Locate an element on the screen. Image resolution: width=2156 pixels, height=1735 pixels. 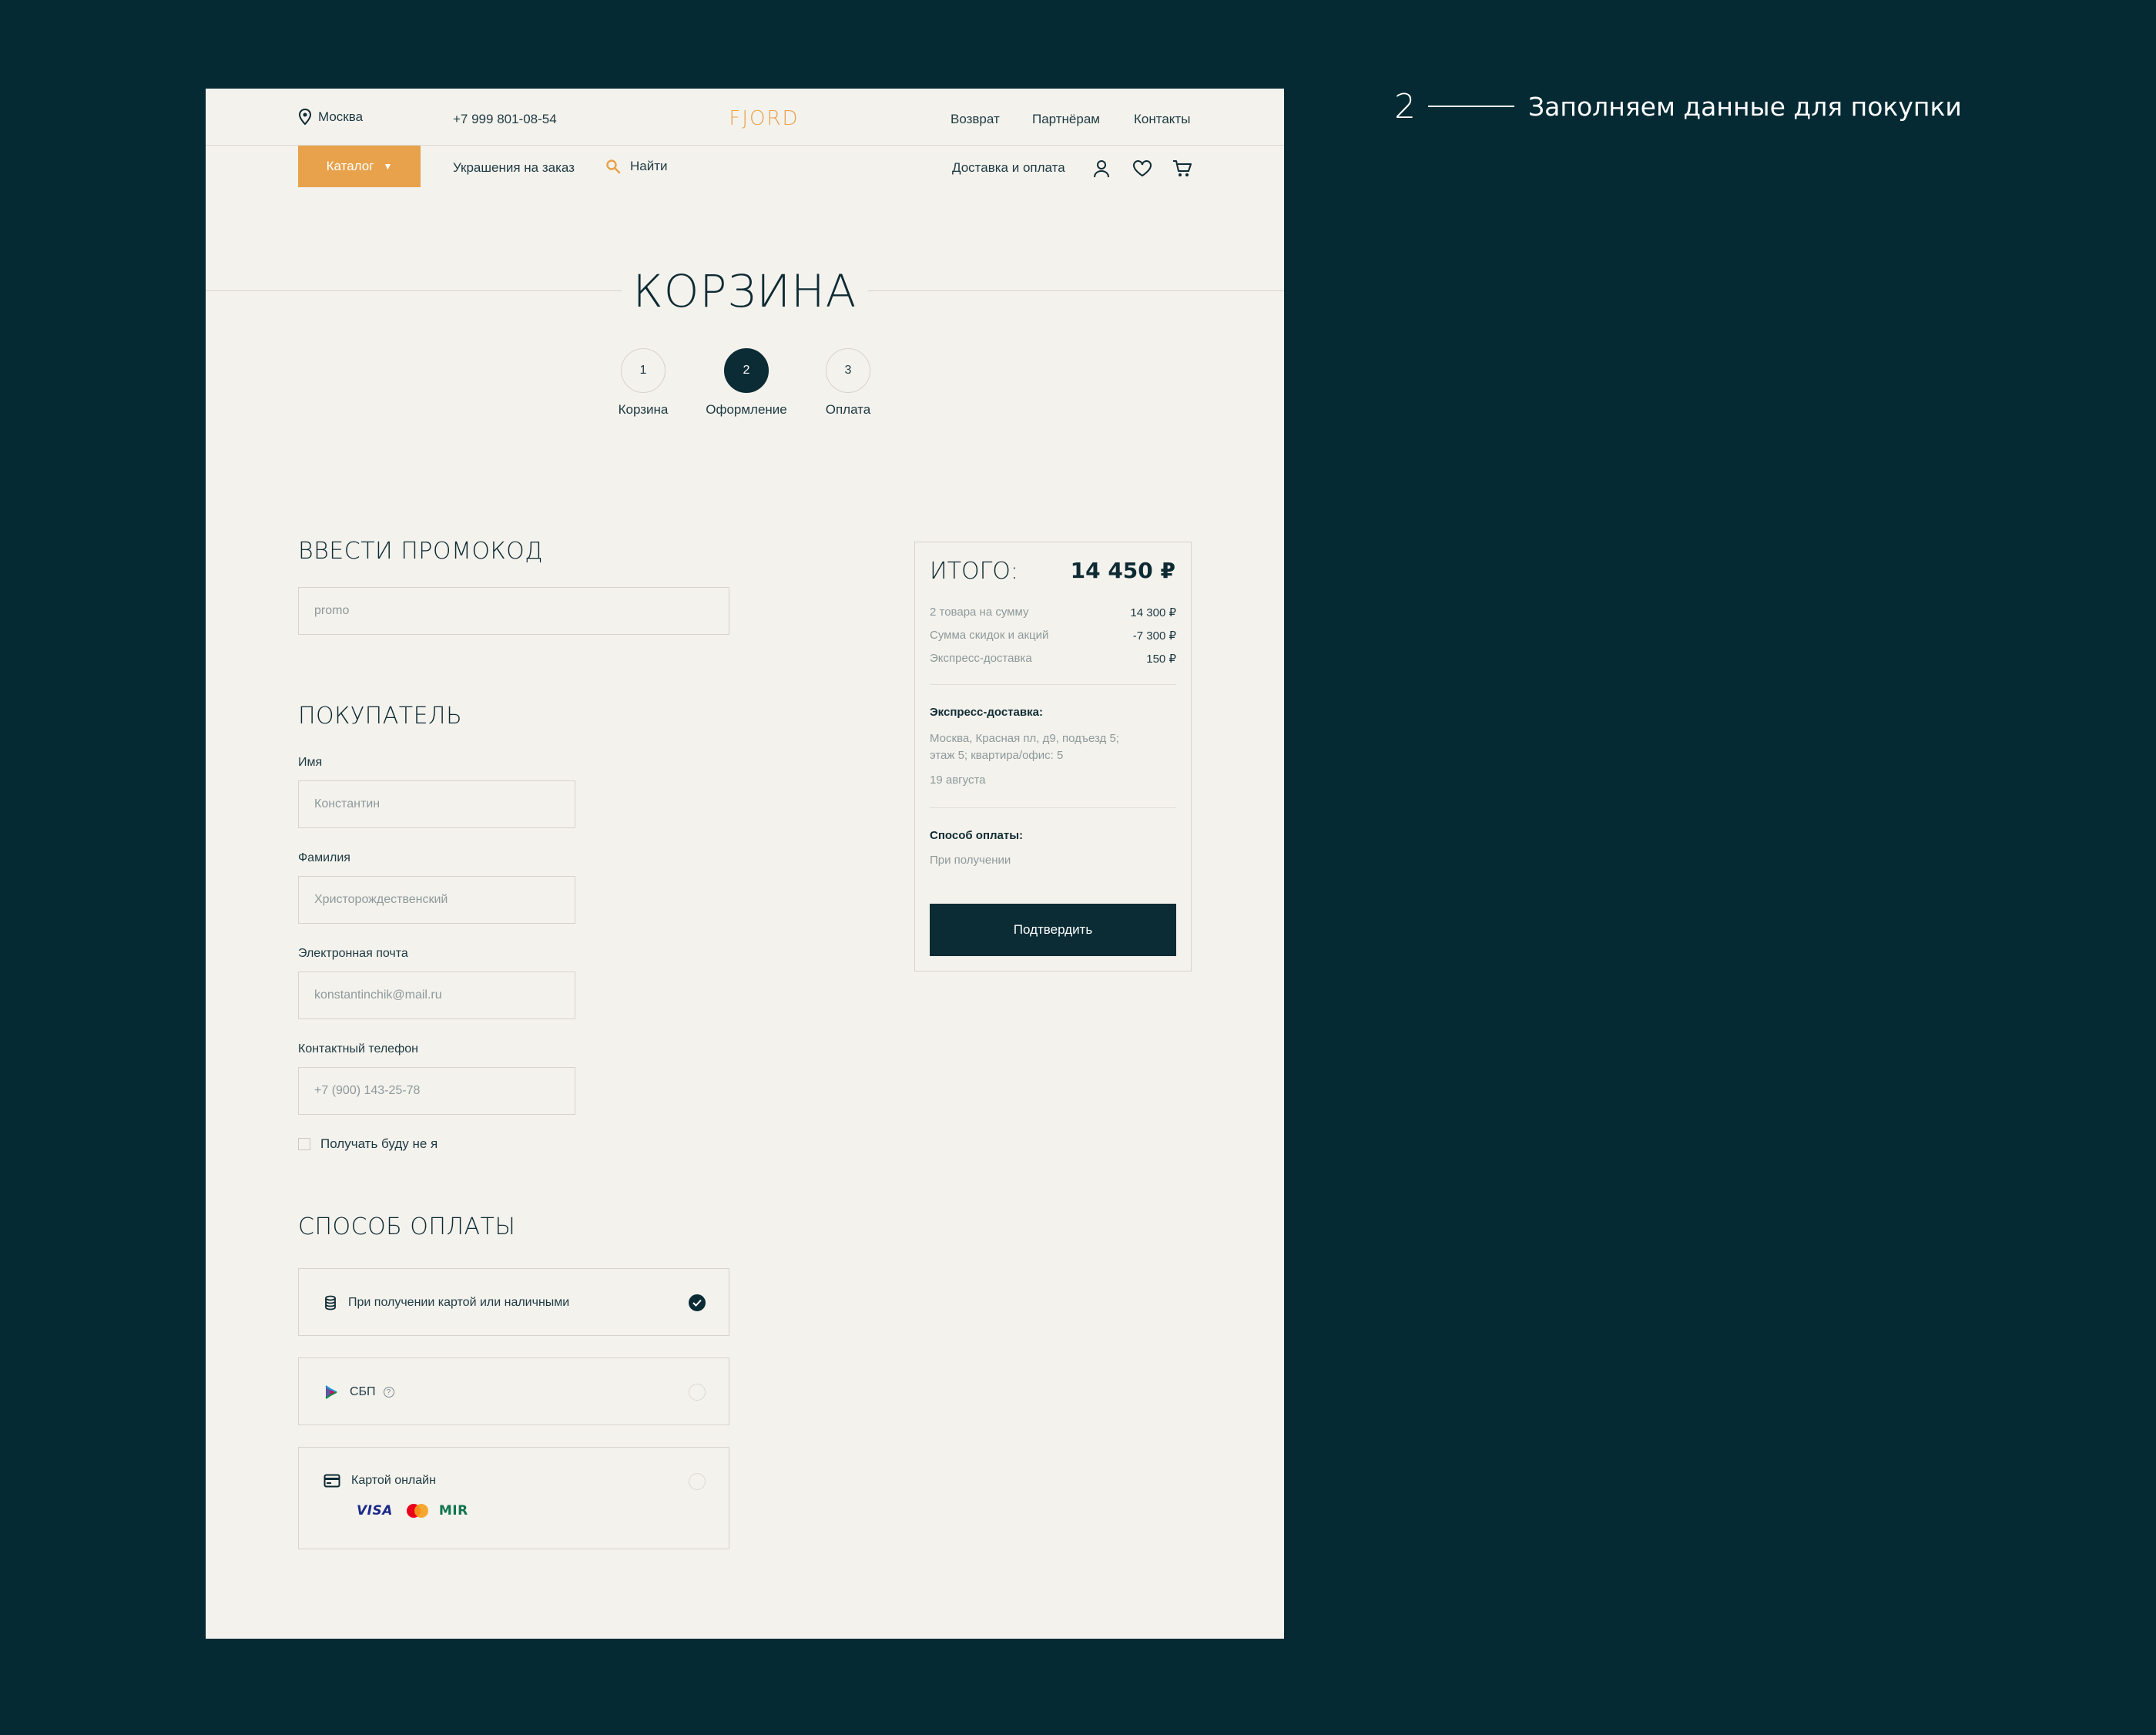
check-icon is located at coordinates (697, 1303).